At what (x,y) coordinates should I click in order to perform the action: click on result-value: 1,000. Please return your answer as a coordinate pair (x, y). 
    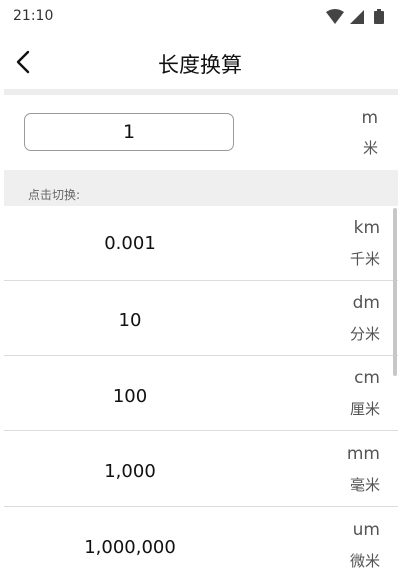
    Looking at the image, I should click on (130, 471).